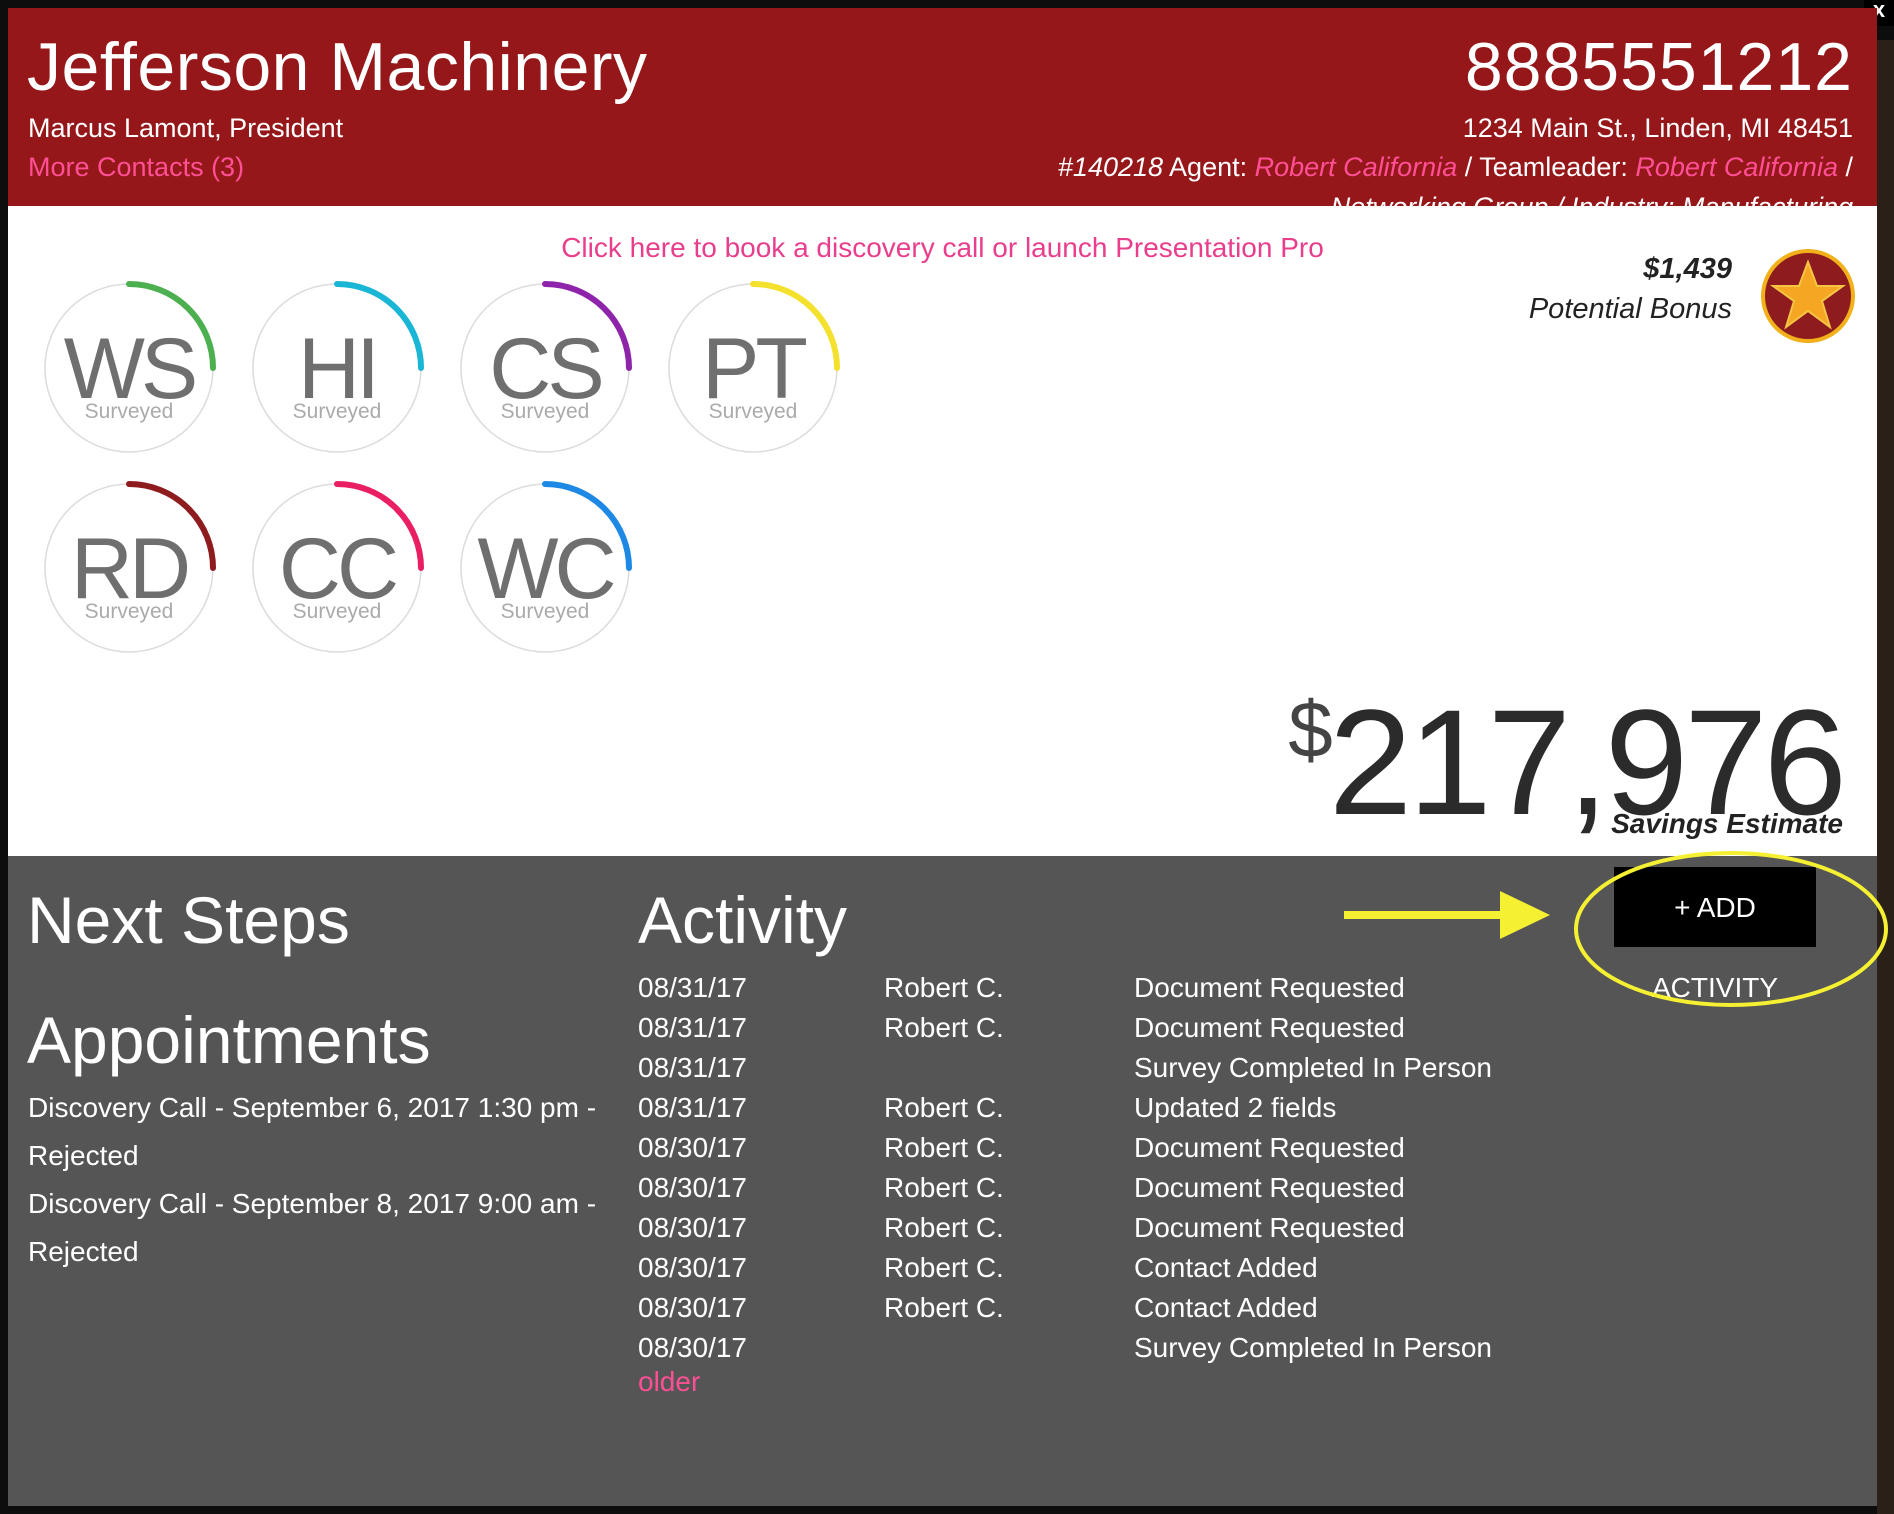 The image size is (1894, 1514). What do you see at coordinates (1630, 309) in the screenshot?
I see `bonus-label: Potential Bonus` at bounding box center [1630, 309].